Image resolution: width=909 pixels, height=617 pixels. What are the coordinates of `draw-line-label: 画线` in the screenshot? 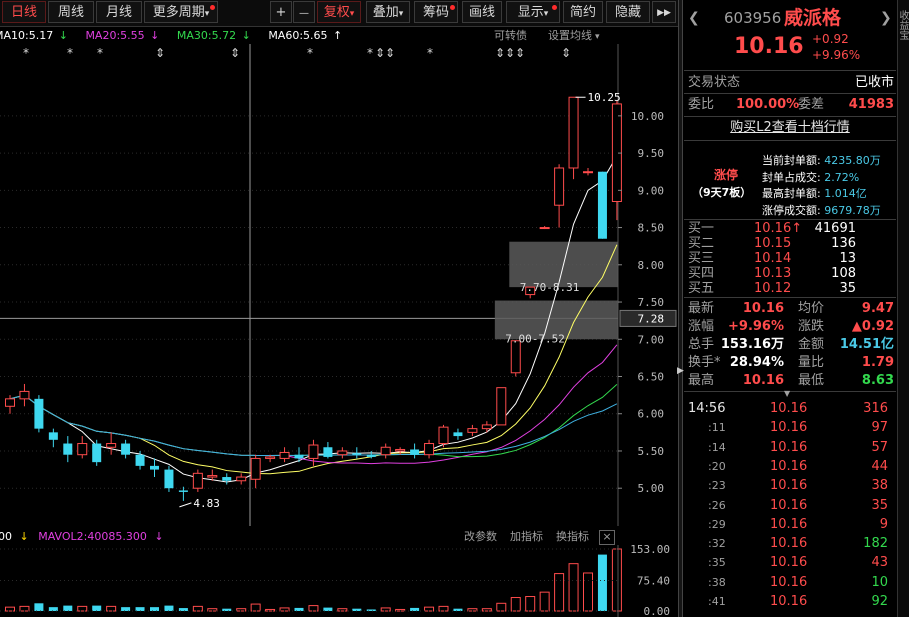 It's located at (481, 12).